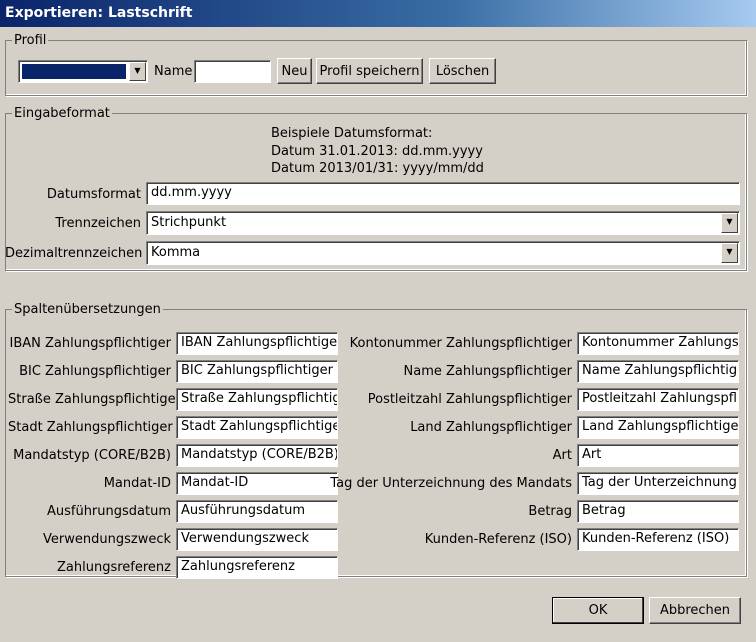 The image size is (756, 642). Describe the element at coordinates (257, 343) in the screenshot. I see `left-column-input: IBAN Zahlungspflichtiger` at that location.